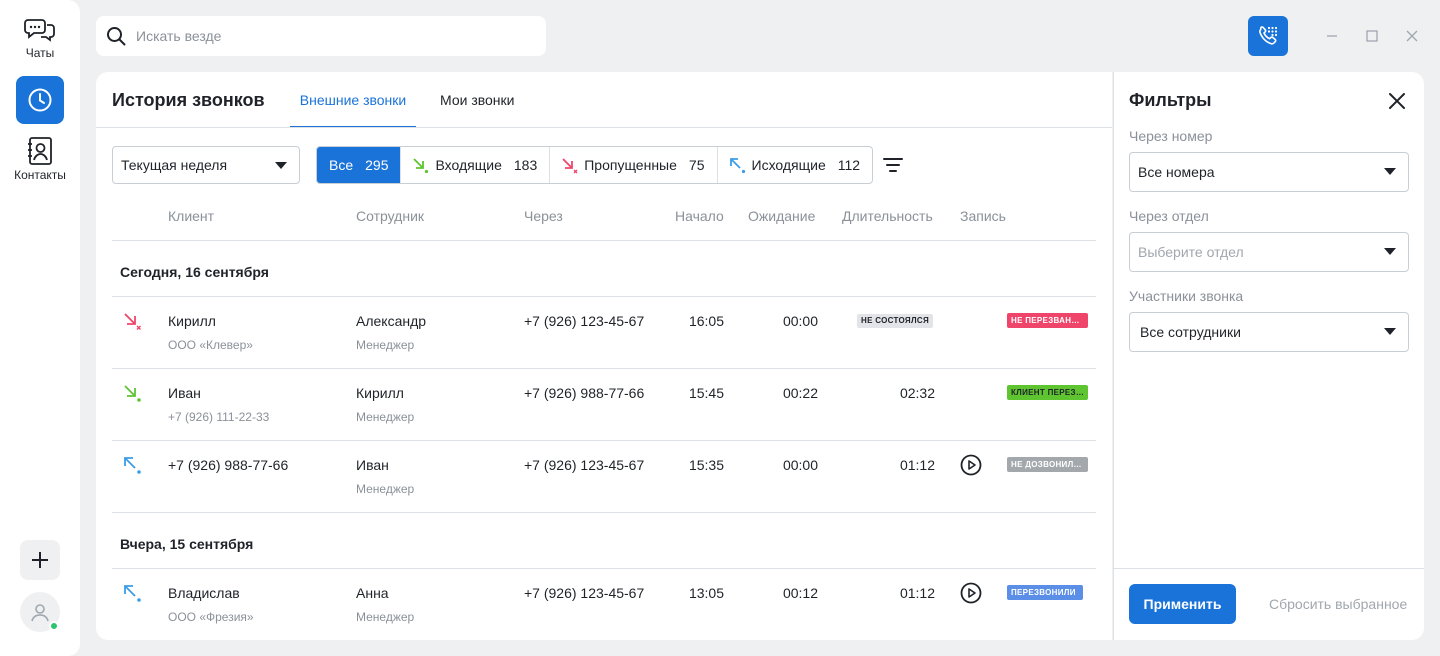 The height and width of the screenshot is (656, 1440). I want to click on close-window-button, so click(1412, 36).